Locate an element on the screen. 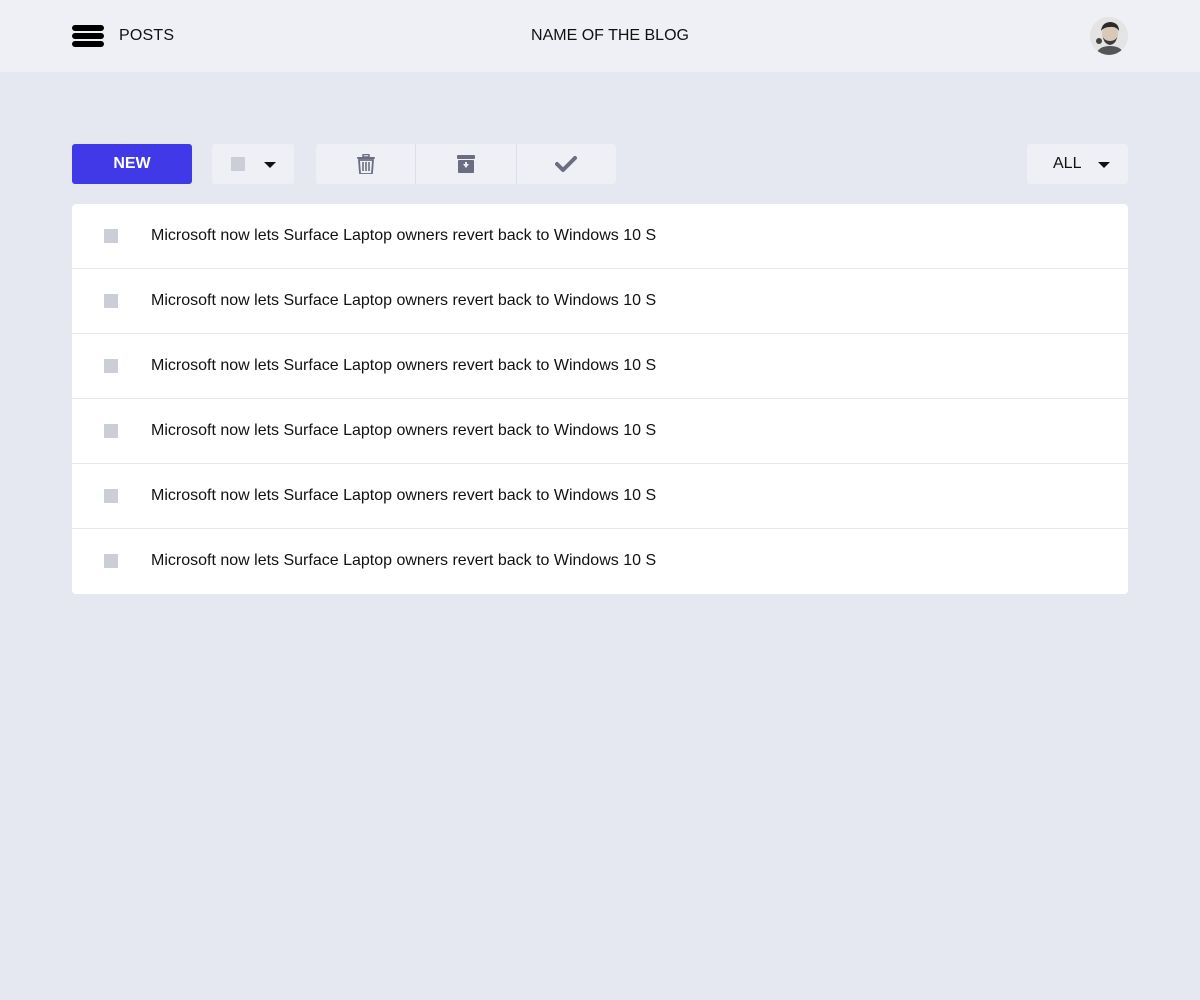 The width and height of the screenshot is (1200, 1000). user-avatar is located at coordinates (1109, 36).